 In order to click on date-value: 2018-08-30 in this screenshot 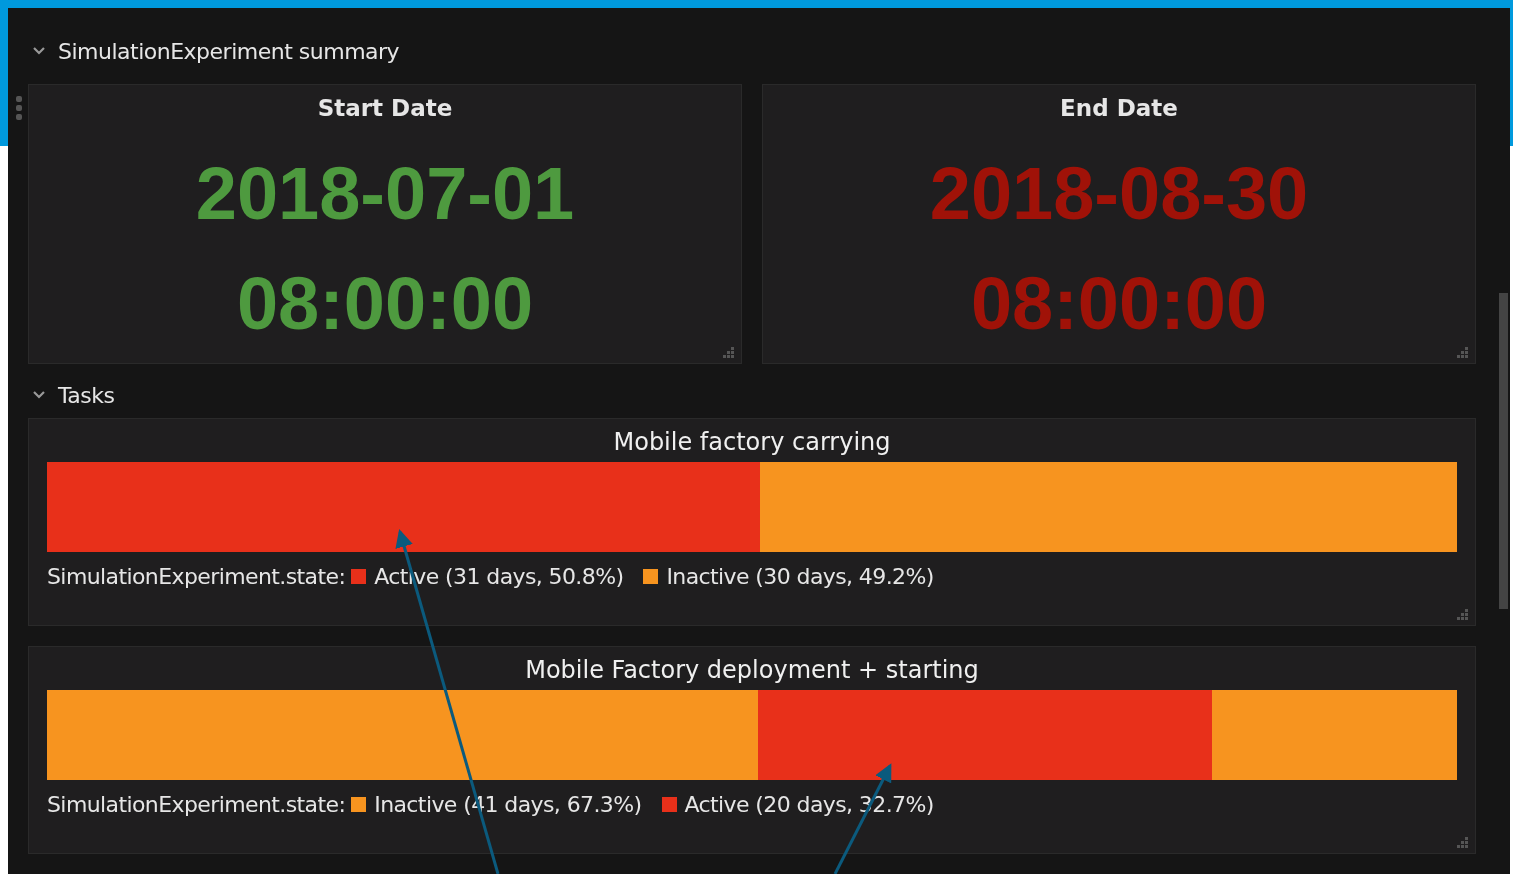, I will do `click(1119, 194)`.